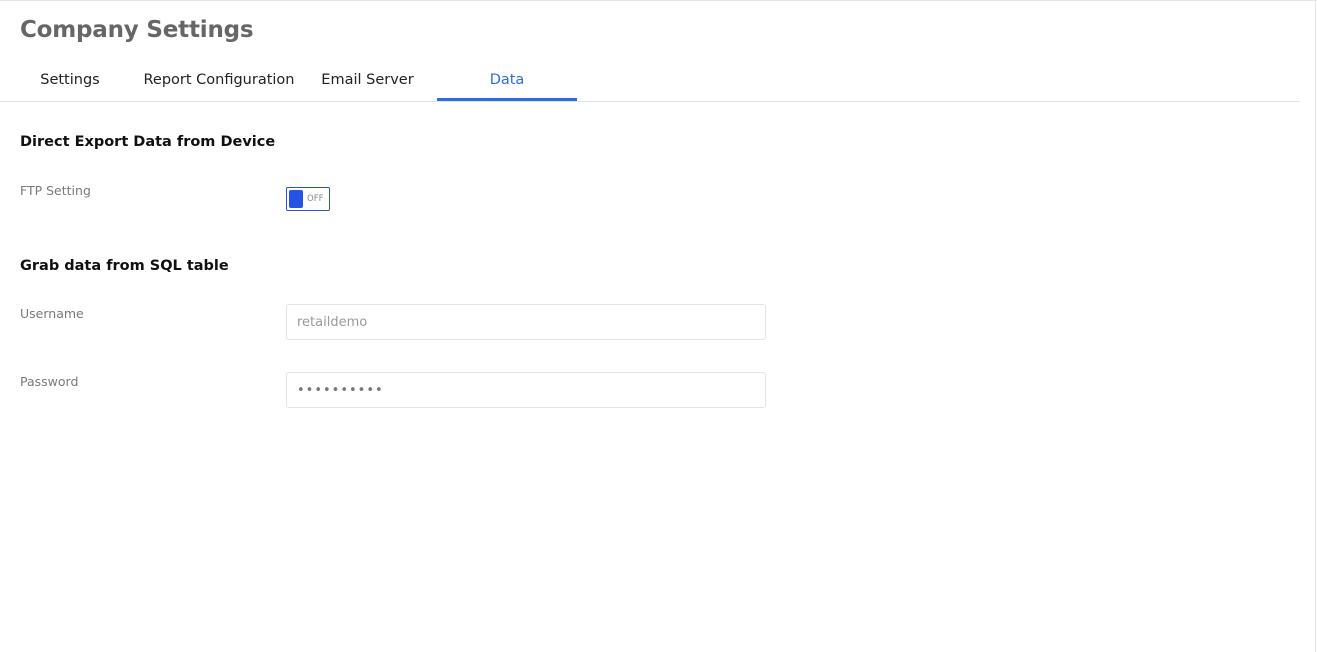  I want to click on section-heading-direct-export: Direct Export Data from Device, so click(148, 142).